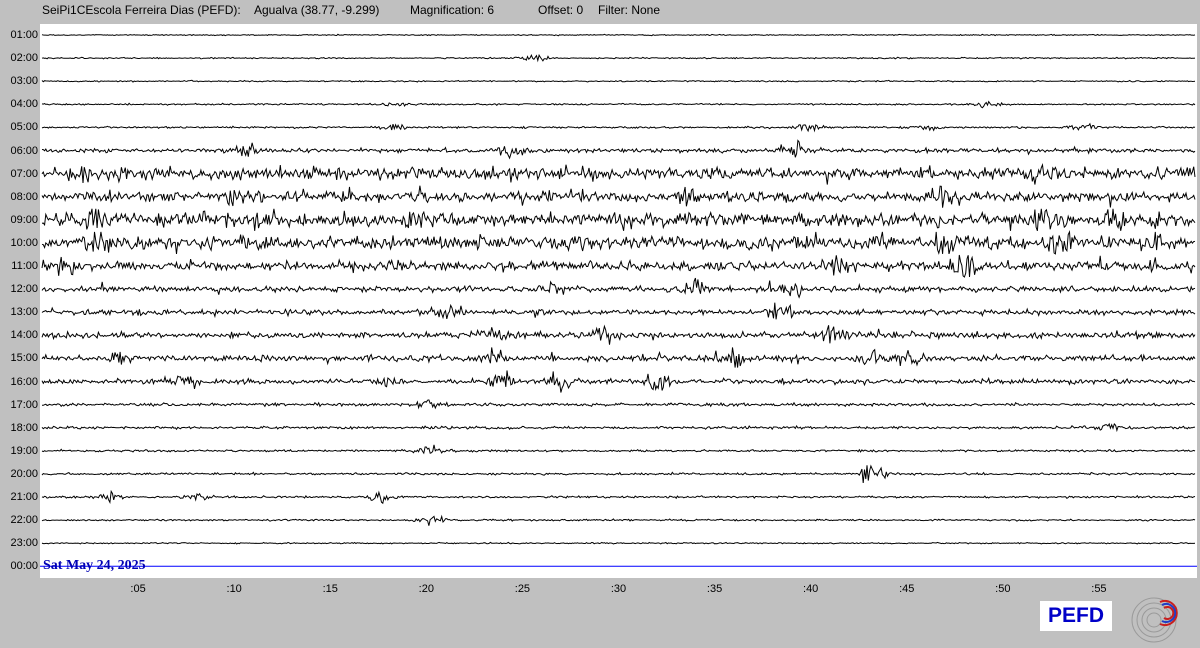 This screenshot has width=1200, height=648. What do you see at coordinates (24, 381) in the screenshot?
I see `hour-label: 16:00` at bounding box center [24, 381].